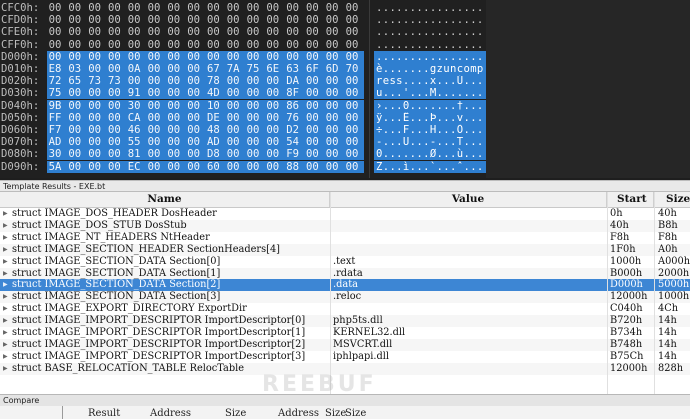 The width and height of the screenshot is (690, 419). Describe the element at coordinates (213, 130) in the screenshot. I see `hex-byte: 48` at that location.